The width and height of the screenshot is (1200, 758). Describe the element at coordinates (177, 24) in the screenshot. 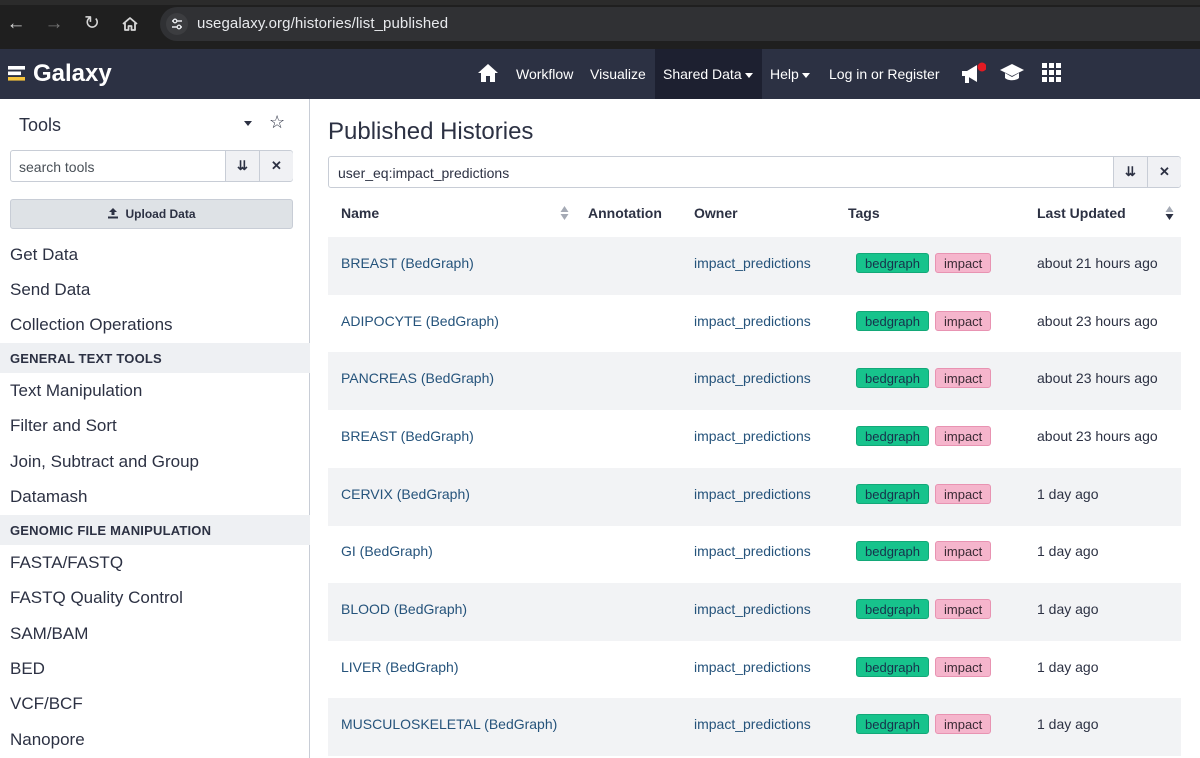

I see `site-info-icon` at that location.